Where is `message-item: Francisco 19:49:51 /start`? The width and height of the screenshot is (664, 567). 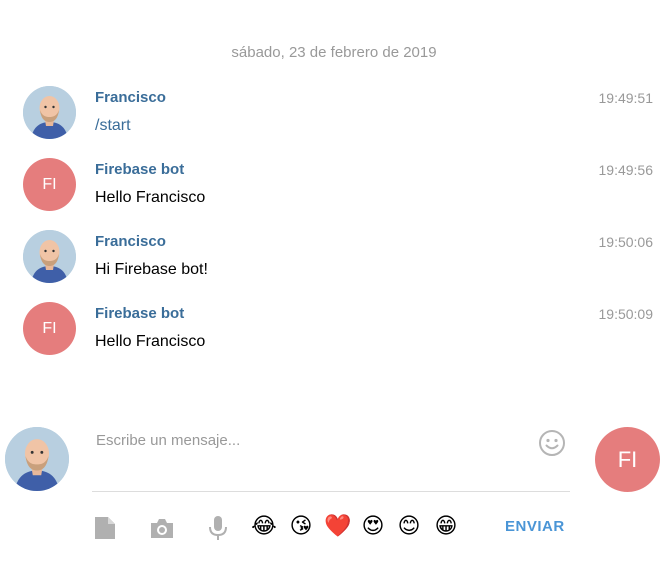 message-item: Francisco 19:49:51 /start is located at coordinates (332, 116).